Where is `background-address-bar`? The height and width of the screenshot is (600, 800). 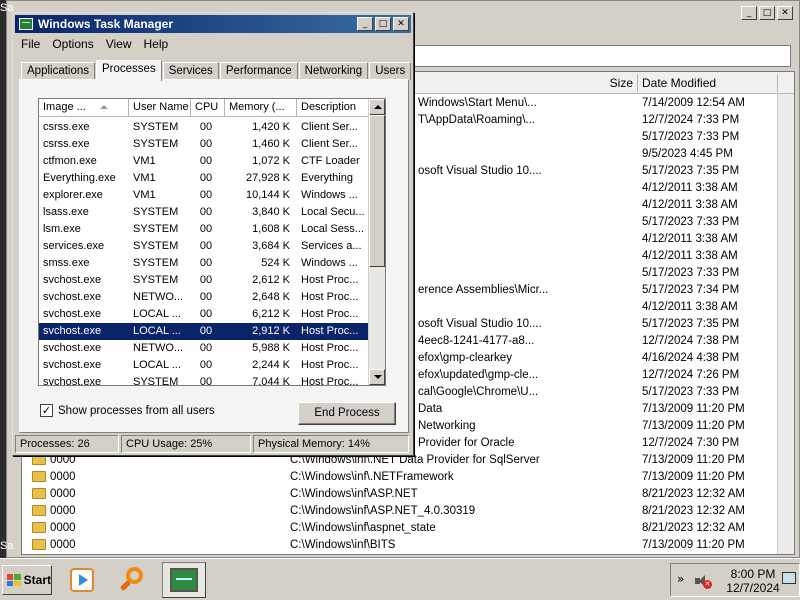
background-address-bar is located at coordinates (599, 56).